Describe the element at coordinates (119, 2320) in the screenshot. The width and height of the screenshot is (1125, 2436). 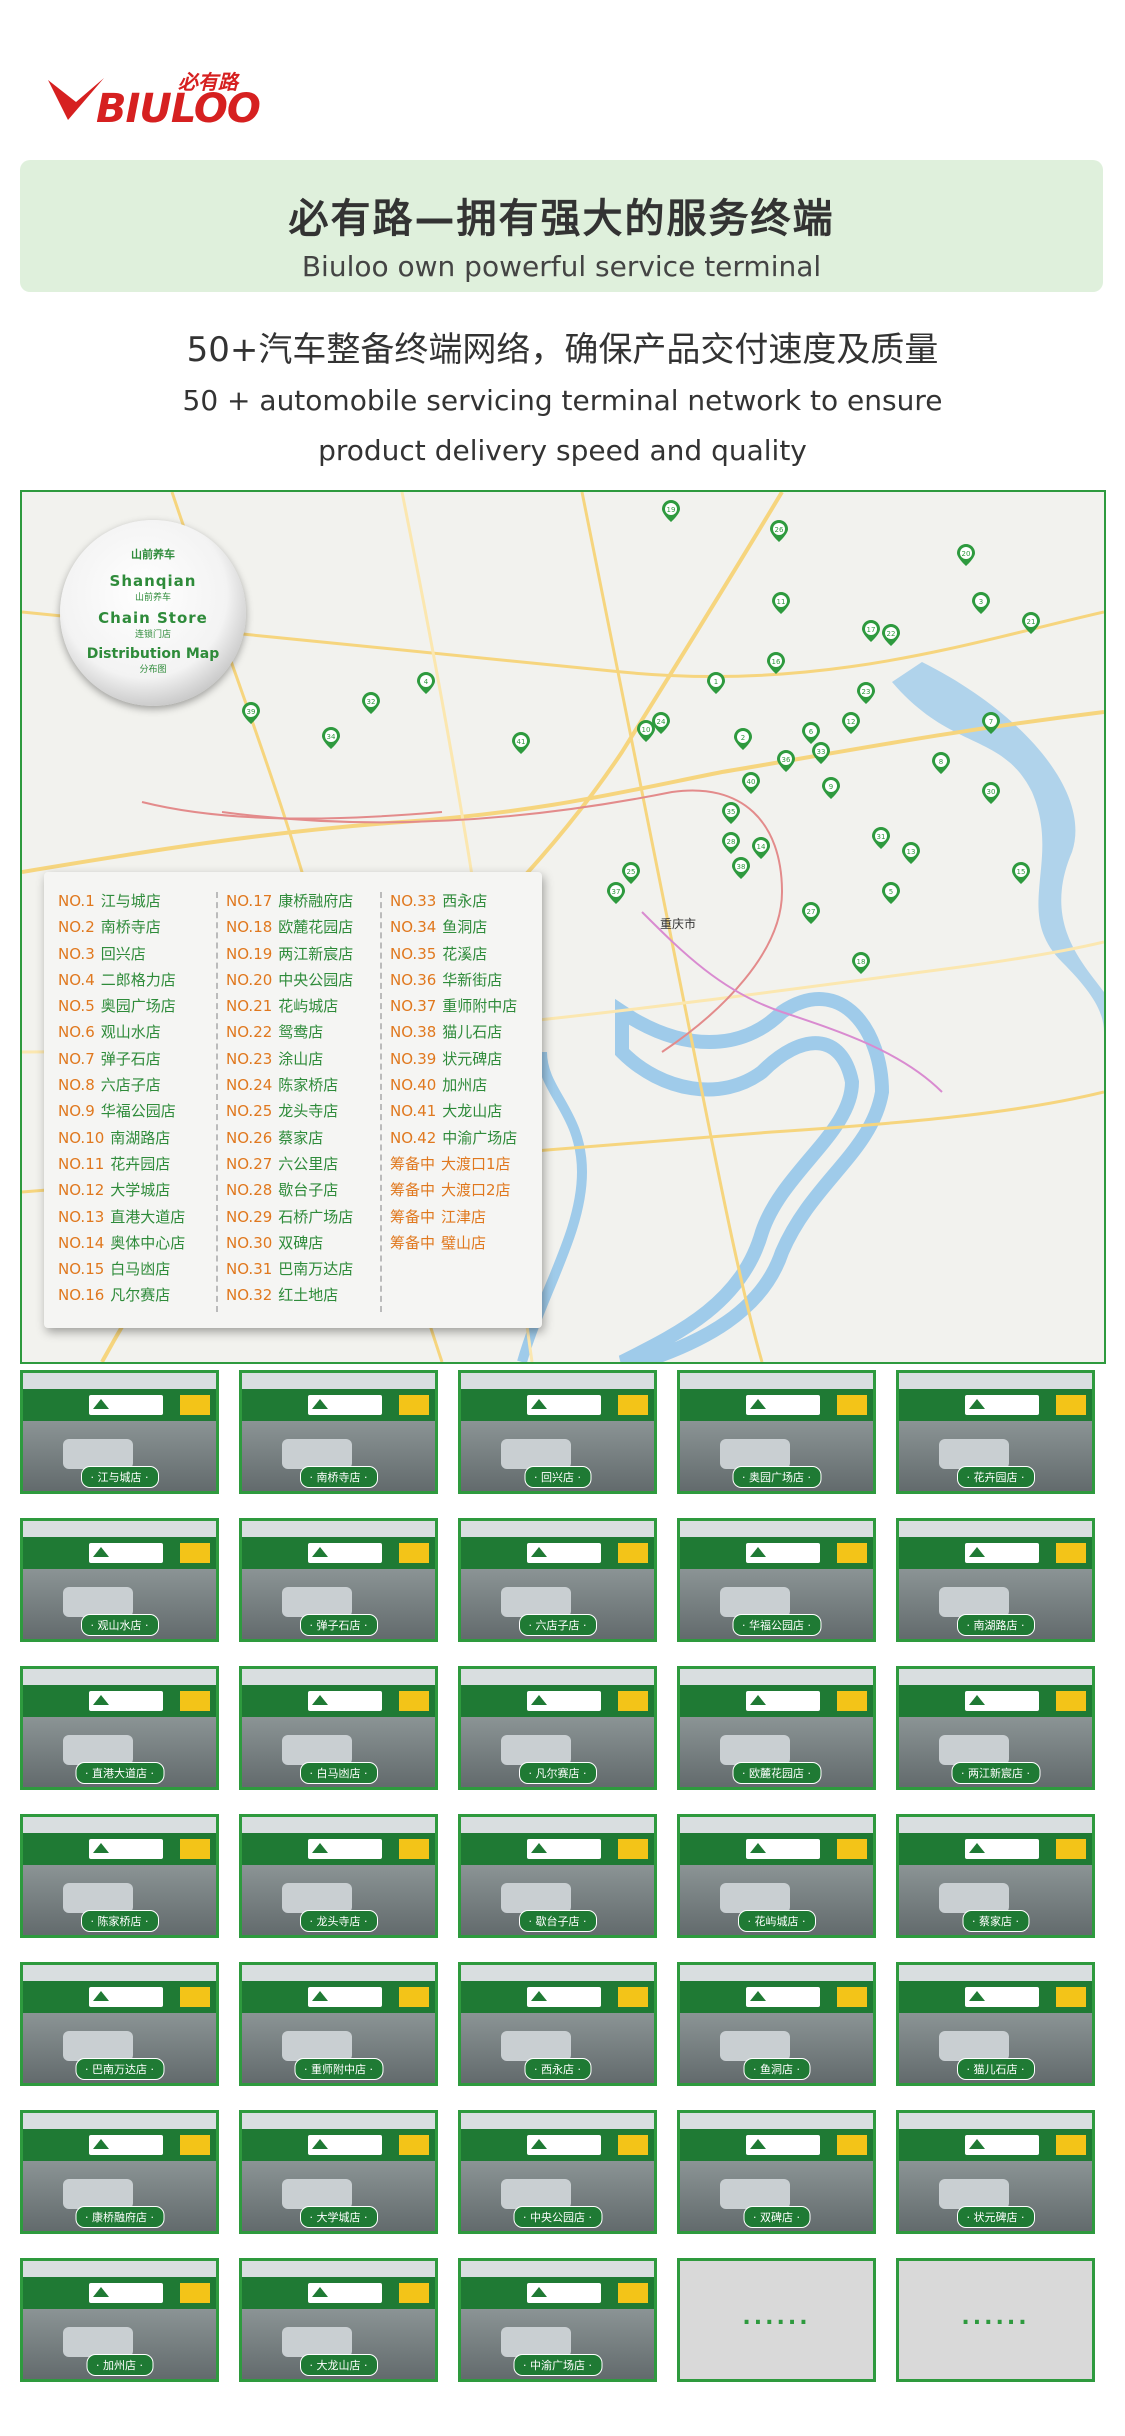
I see `store-photo-card: · 加州店 ·` at that location.